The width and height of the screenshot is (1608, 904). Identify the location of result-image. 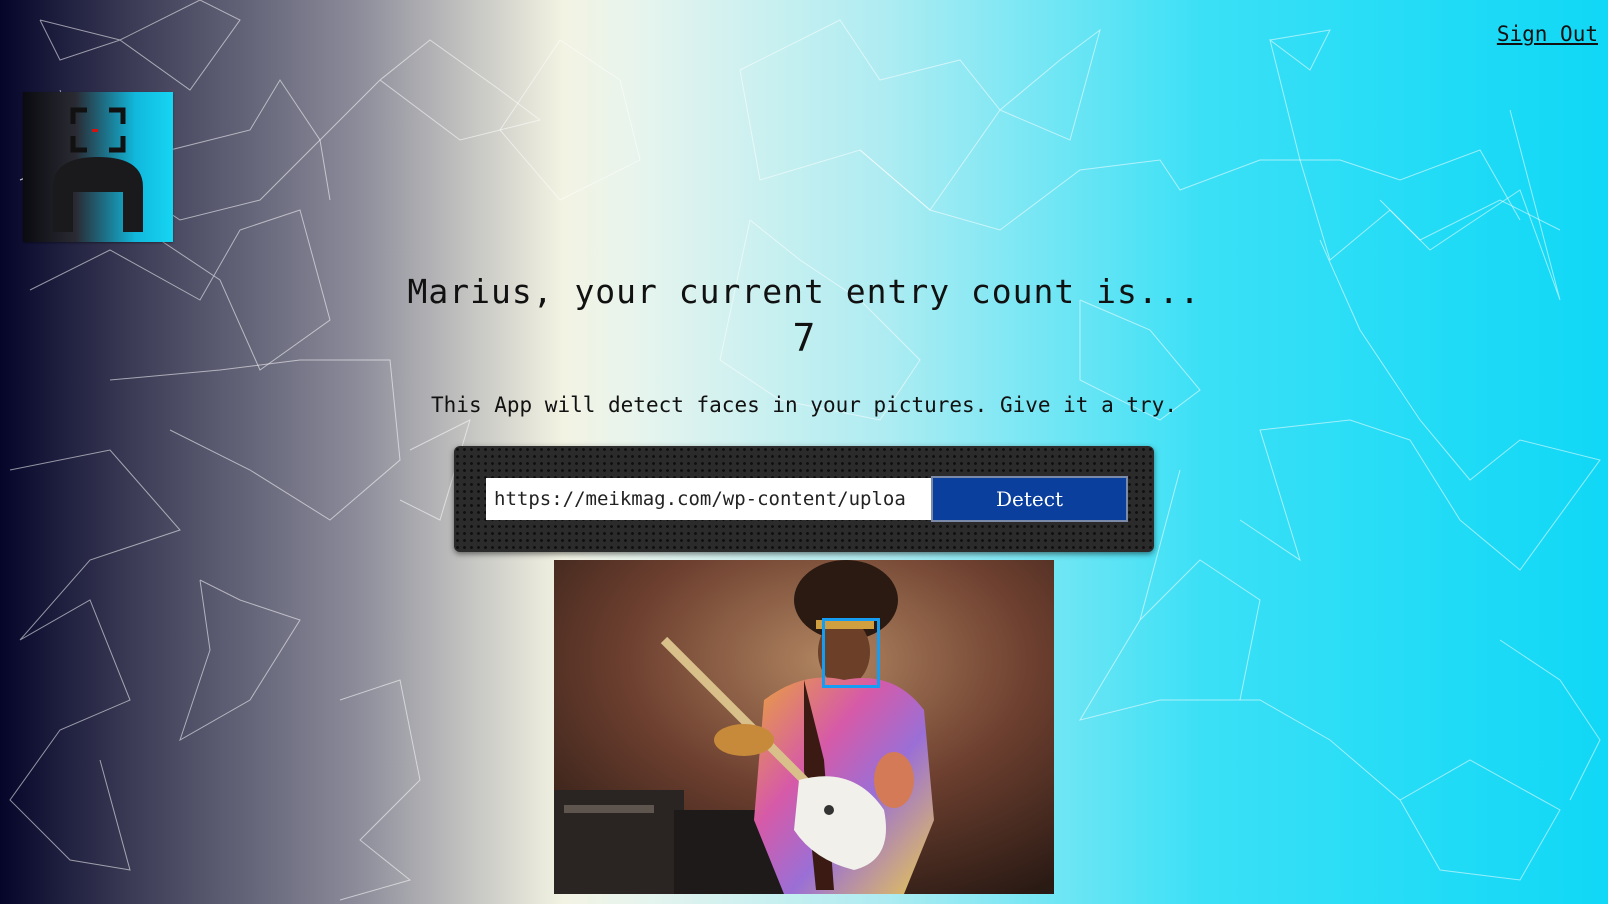
(804, 727).